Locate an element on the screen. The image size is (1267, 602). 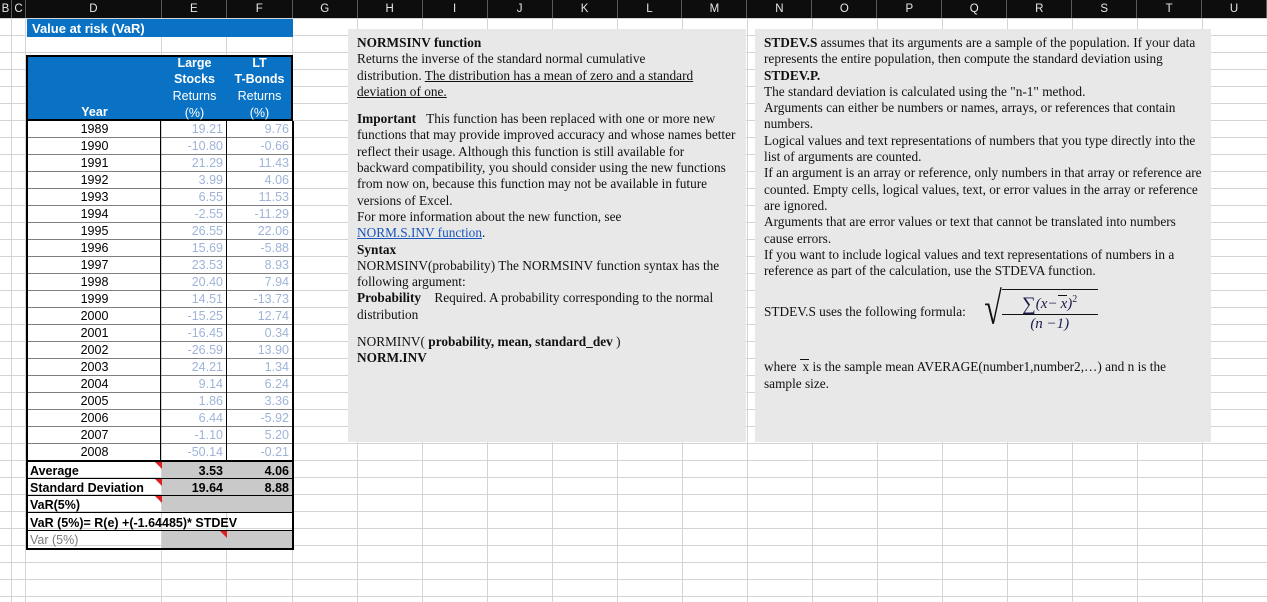
table-row-year: 2004 is located at coordinates (94, 384).